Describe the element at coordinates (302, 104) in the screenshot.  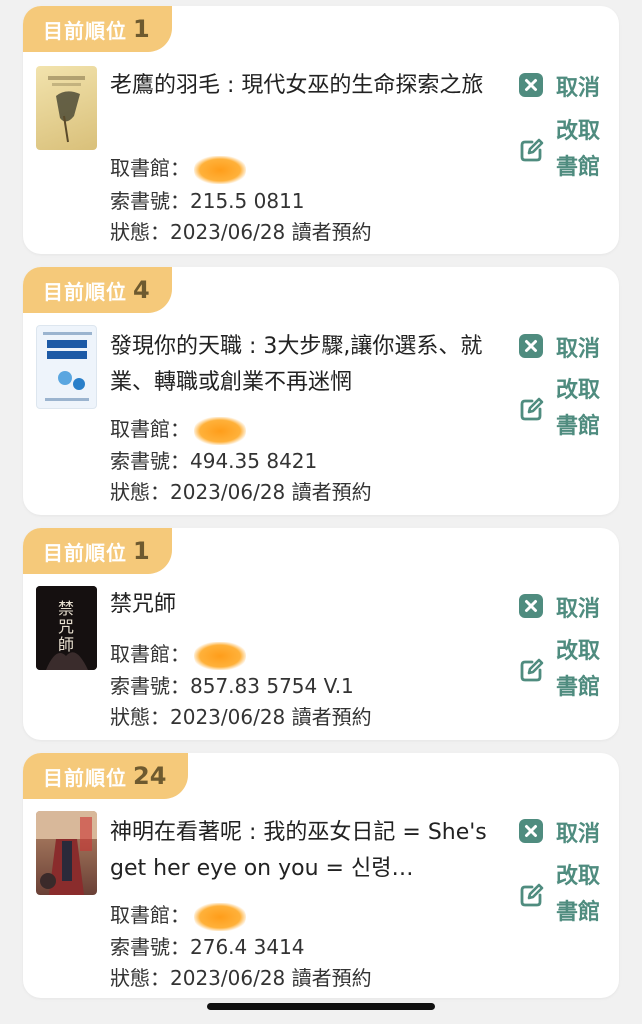
I see `book-title: 老鷹的羽毛 : 現代女巫的生命探索之旅` at that location.